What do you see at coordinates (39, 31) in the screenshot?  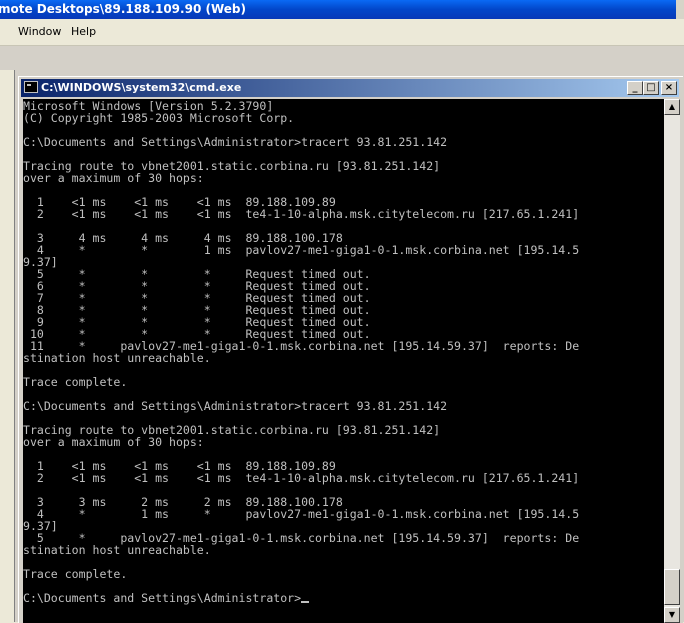 I see `menu-window: Window` at bounding box center [39, 31].